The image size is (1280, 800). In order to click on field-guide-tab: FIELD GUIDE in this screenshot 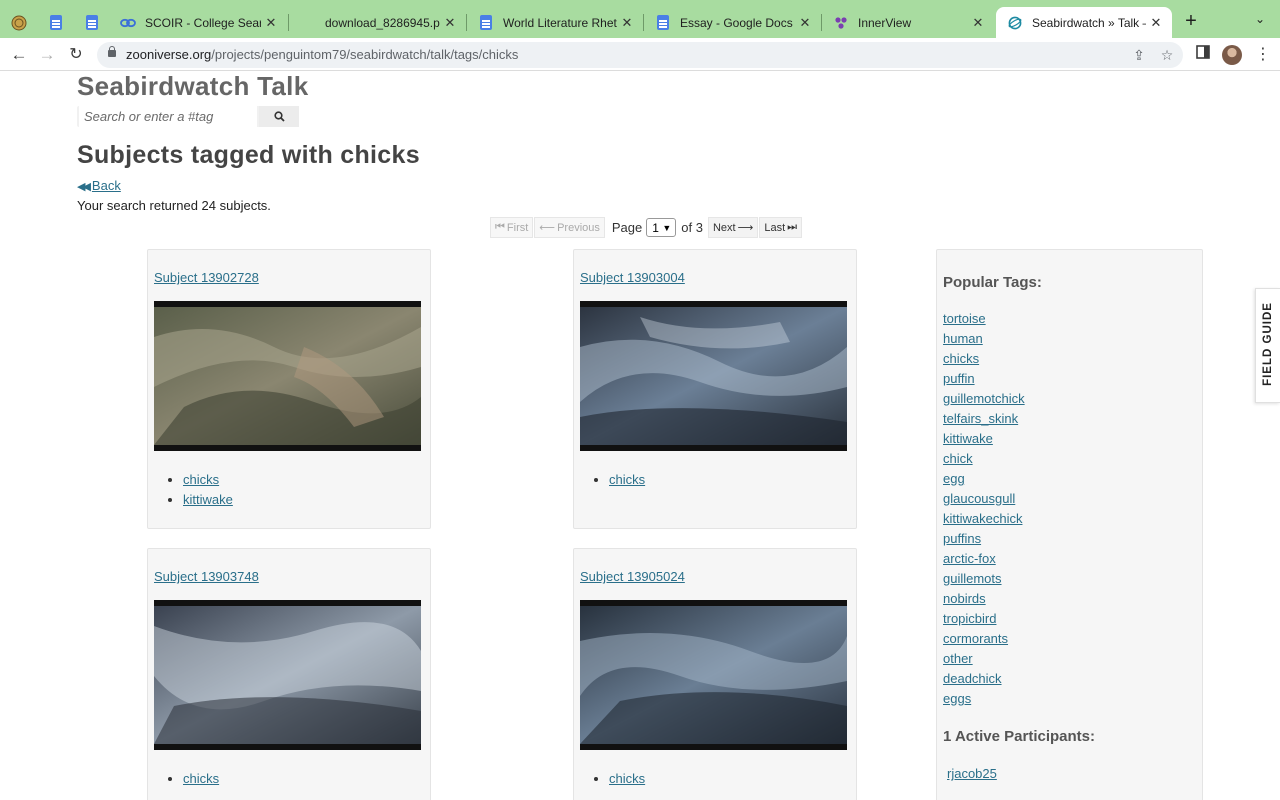, I will do `click(1267, 345)`.